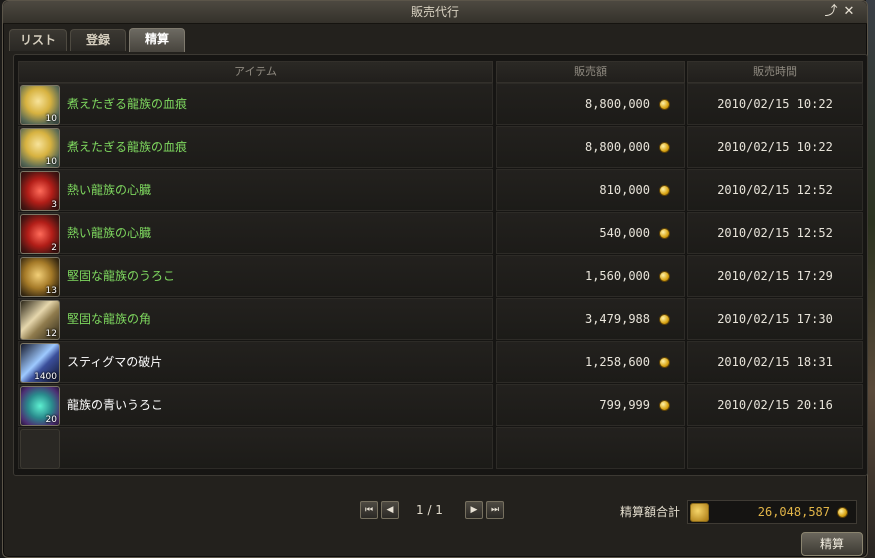 The width and height of the screenshot is (875, 558). I want to click on sale-price: 1,258,600, so click(617, 362).